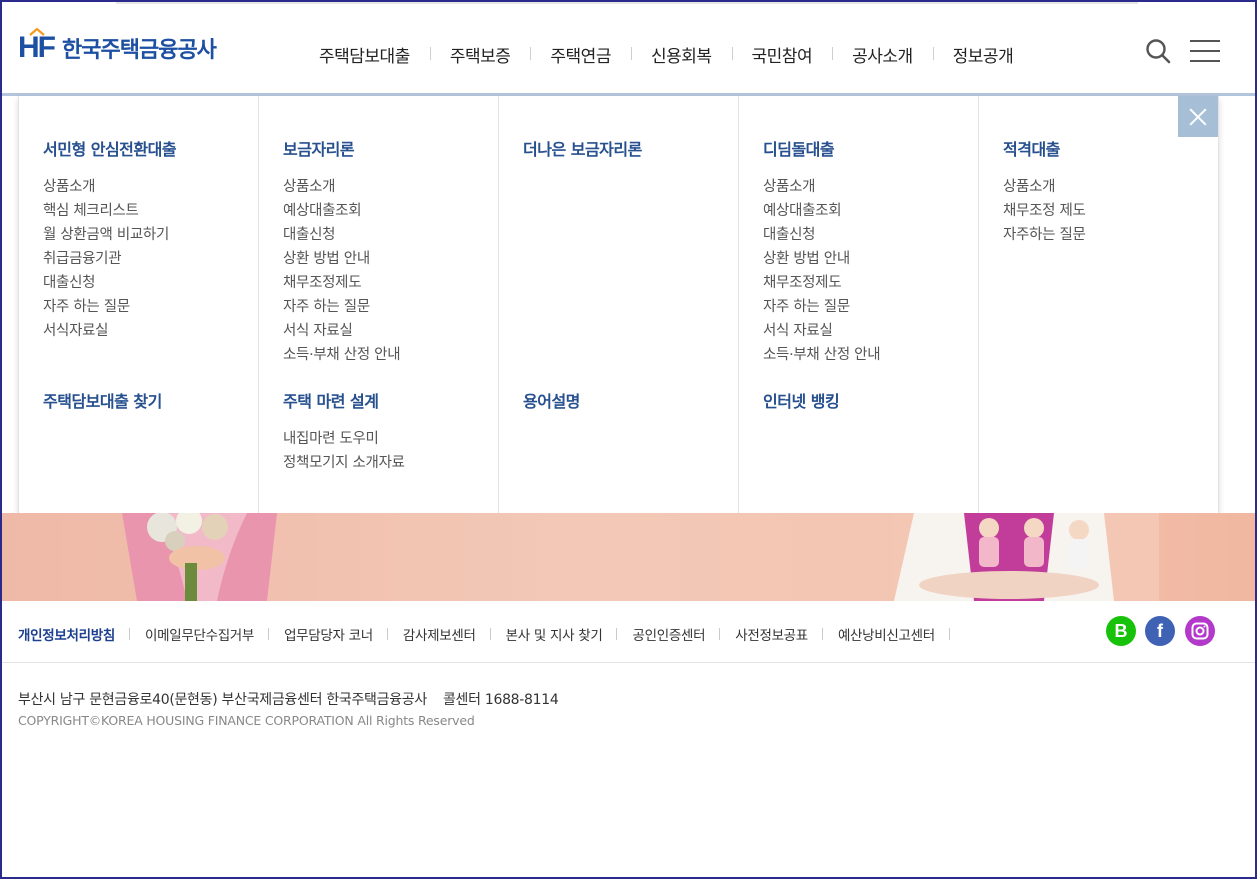 This screenshot has width=1257, height=879. I want to click on menu-link: 채무조정 제도, so click(1044, 211).